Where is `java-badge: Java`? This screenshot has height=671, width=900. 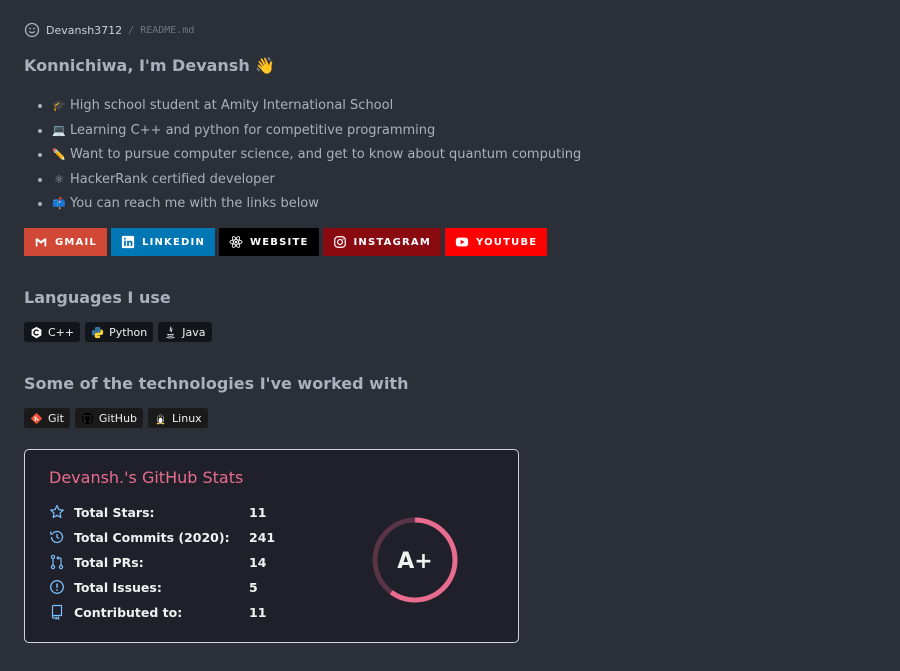
java-badge: Java is located at coordinates (185, 332).